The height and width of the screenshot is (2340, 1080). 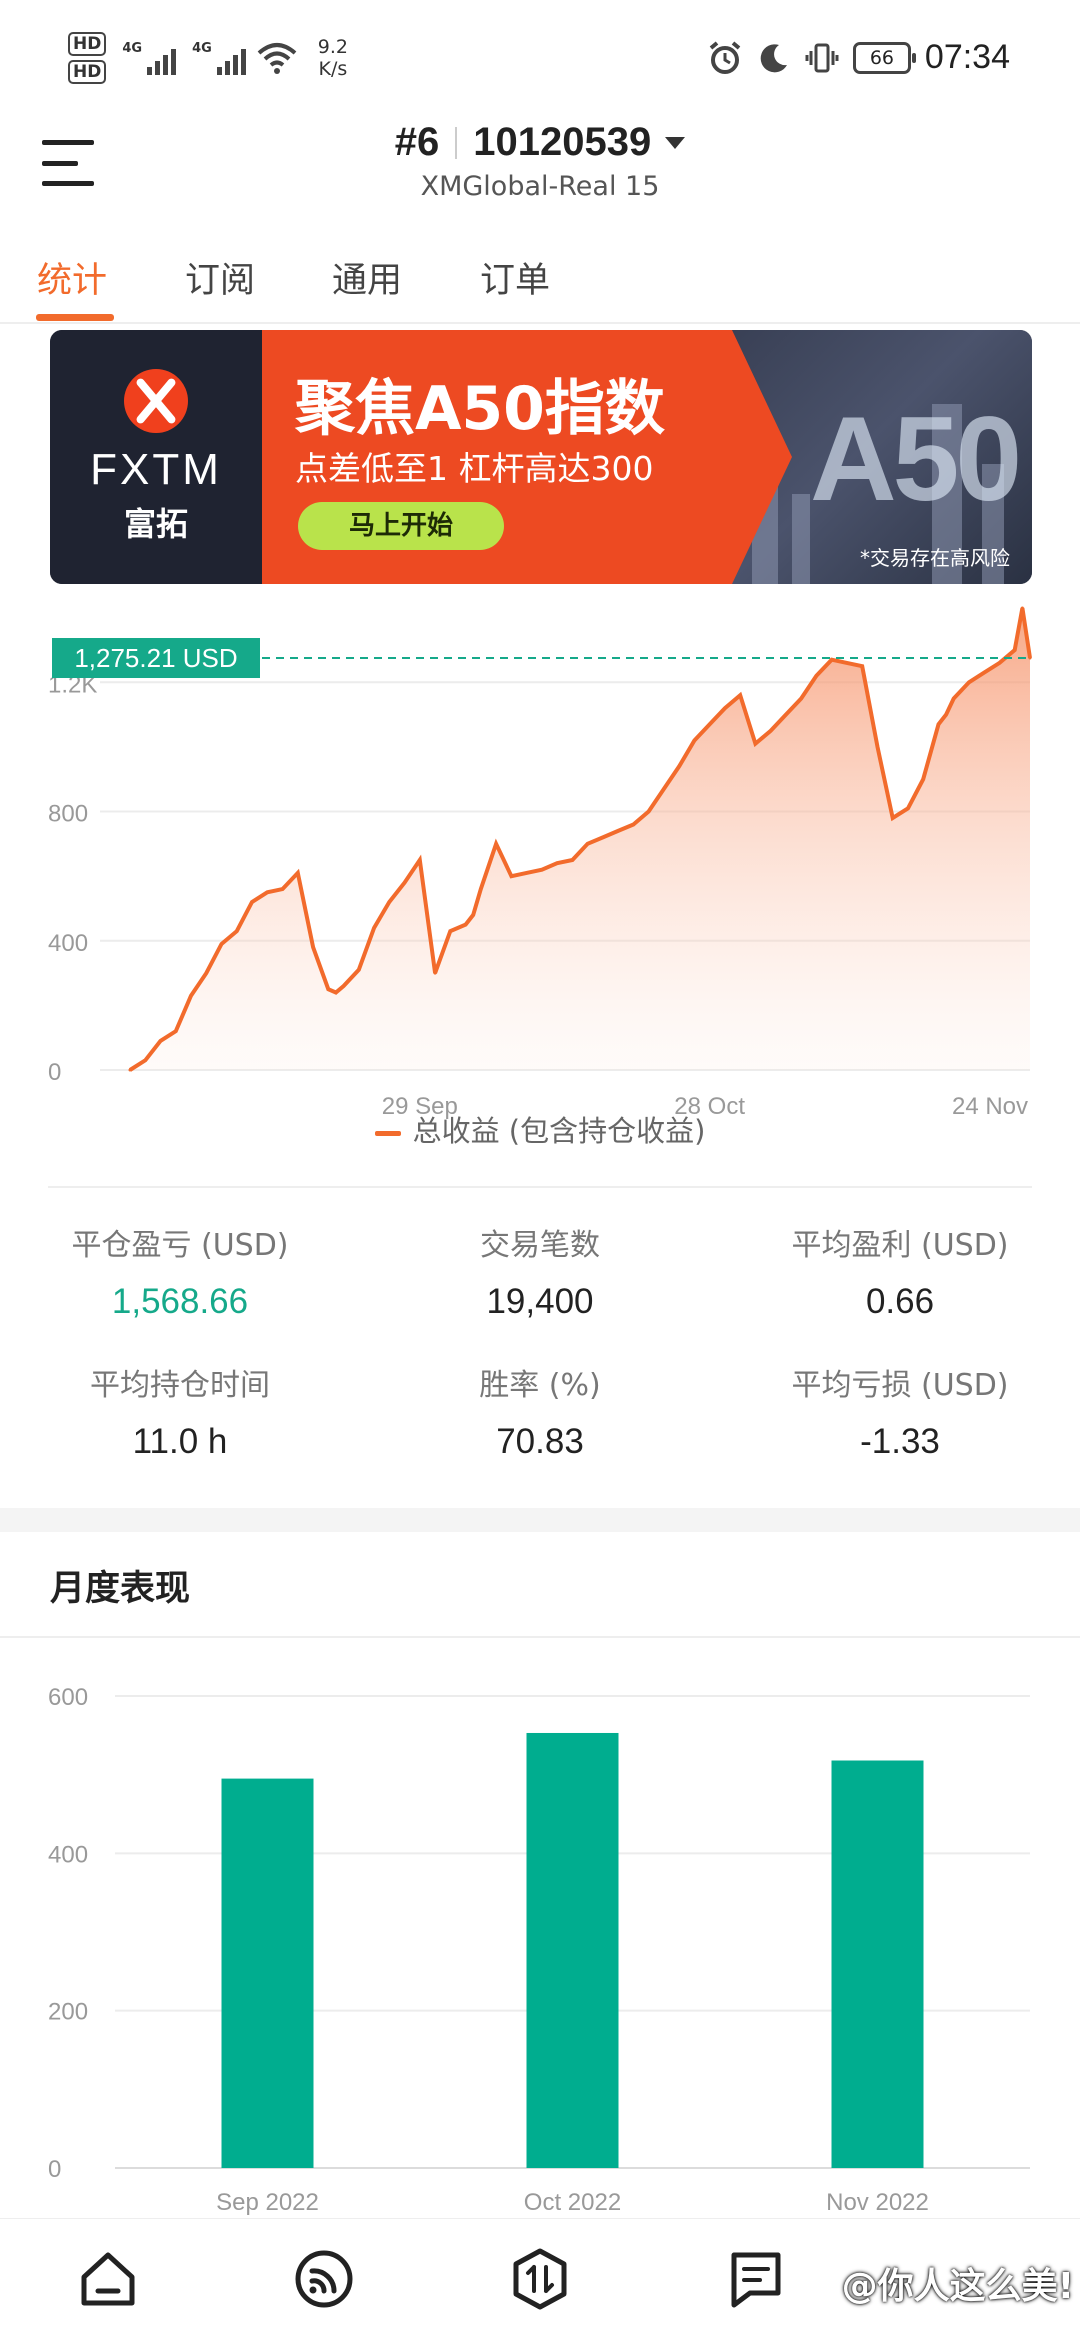 I want to click on bottom-nav: @你人这么美!, so click(x=540, y=2279).